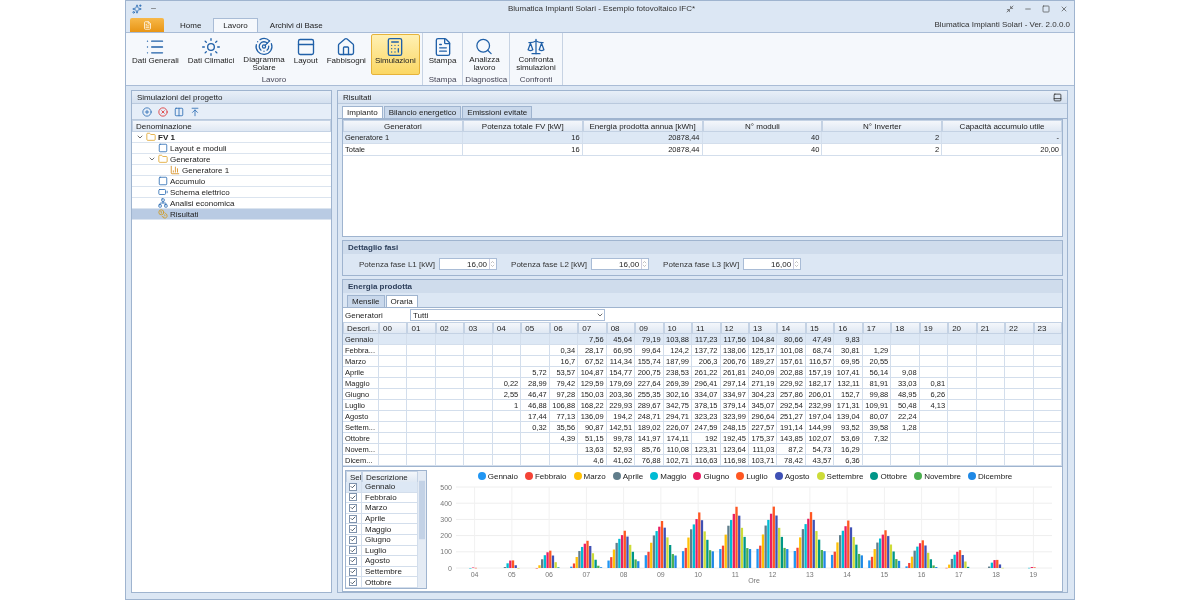  I want to click on tree-item: Generatore, so click(231, 159).